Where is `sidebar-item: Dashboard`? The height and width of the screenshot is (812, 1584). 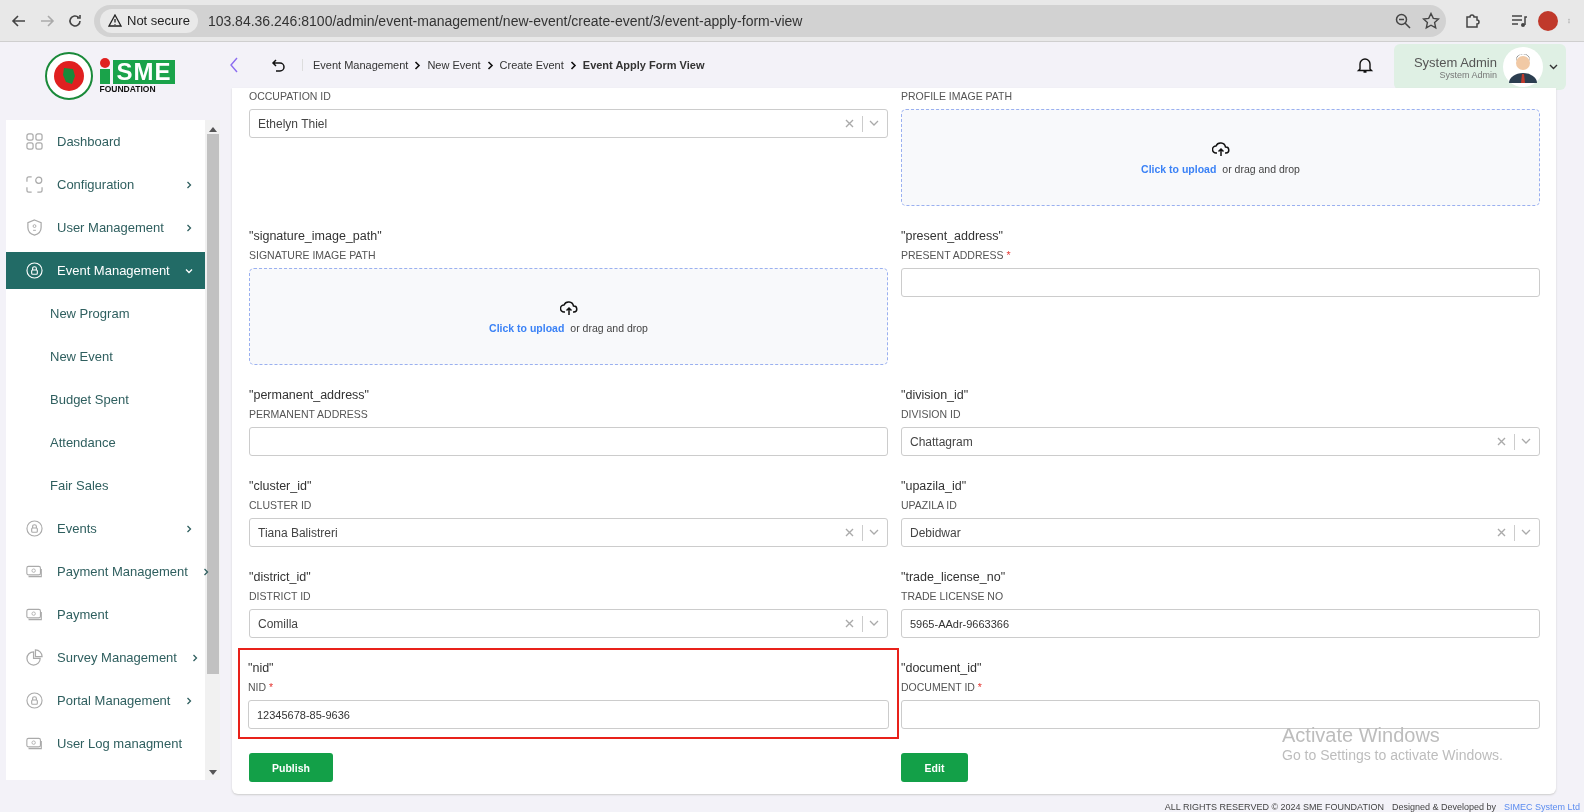
sidebar-item: Dashboard is located at coordinates (105, 141).